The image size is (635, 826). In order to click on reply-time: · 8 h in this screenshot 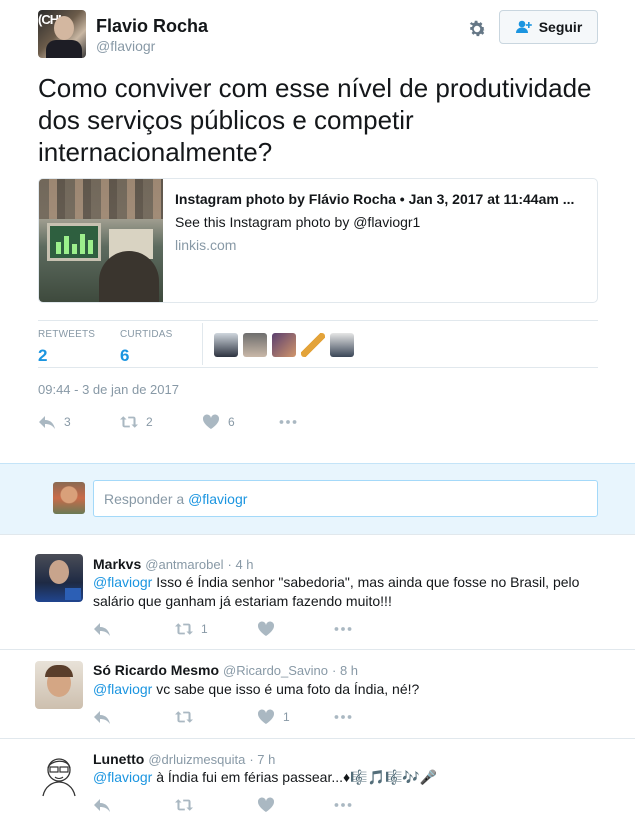, I will do `click(345, 670)`.